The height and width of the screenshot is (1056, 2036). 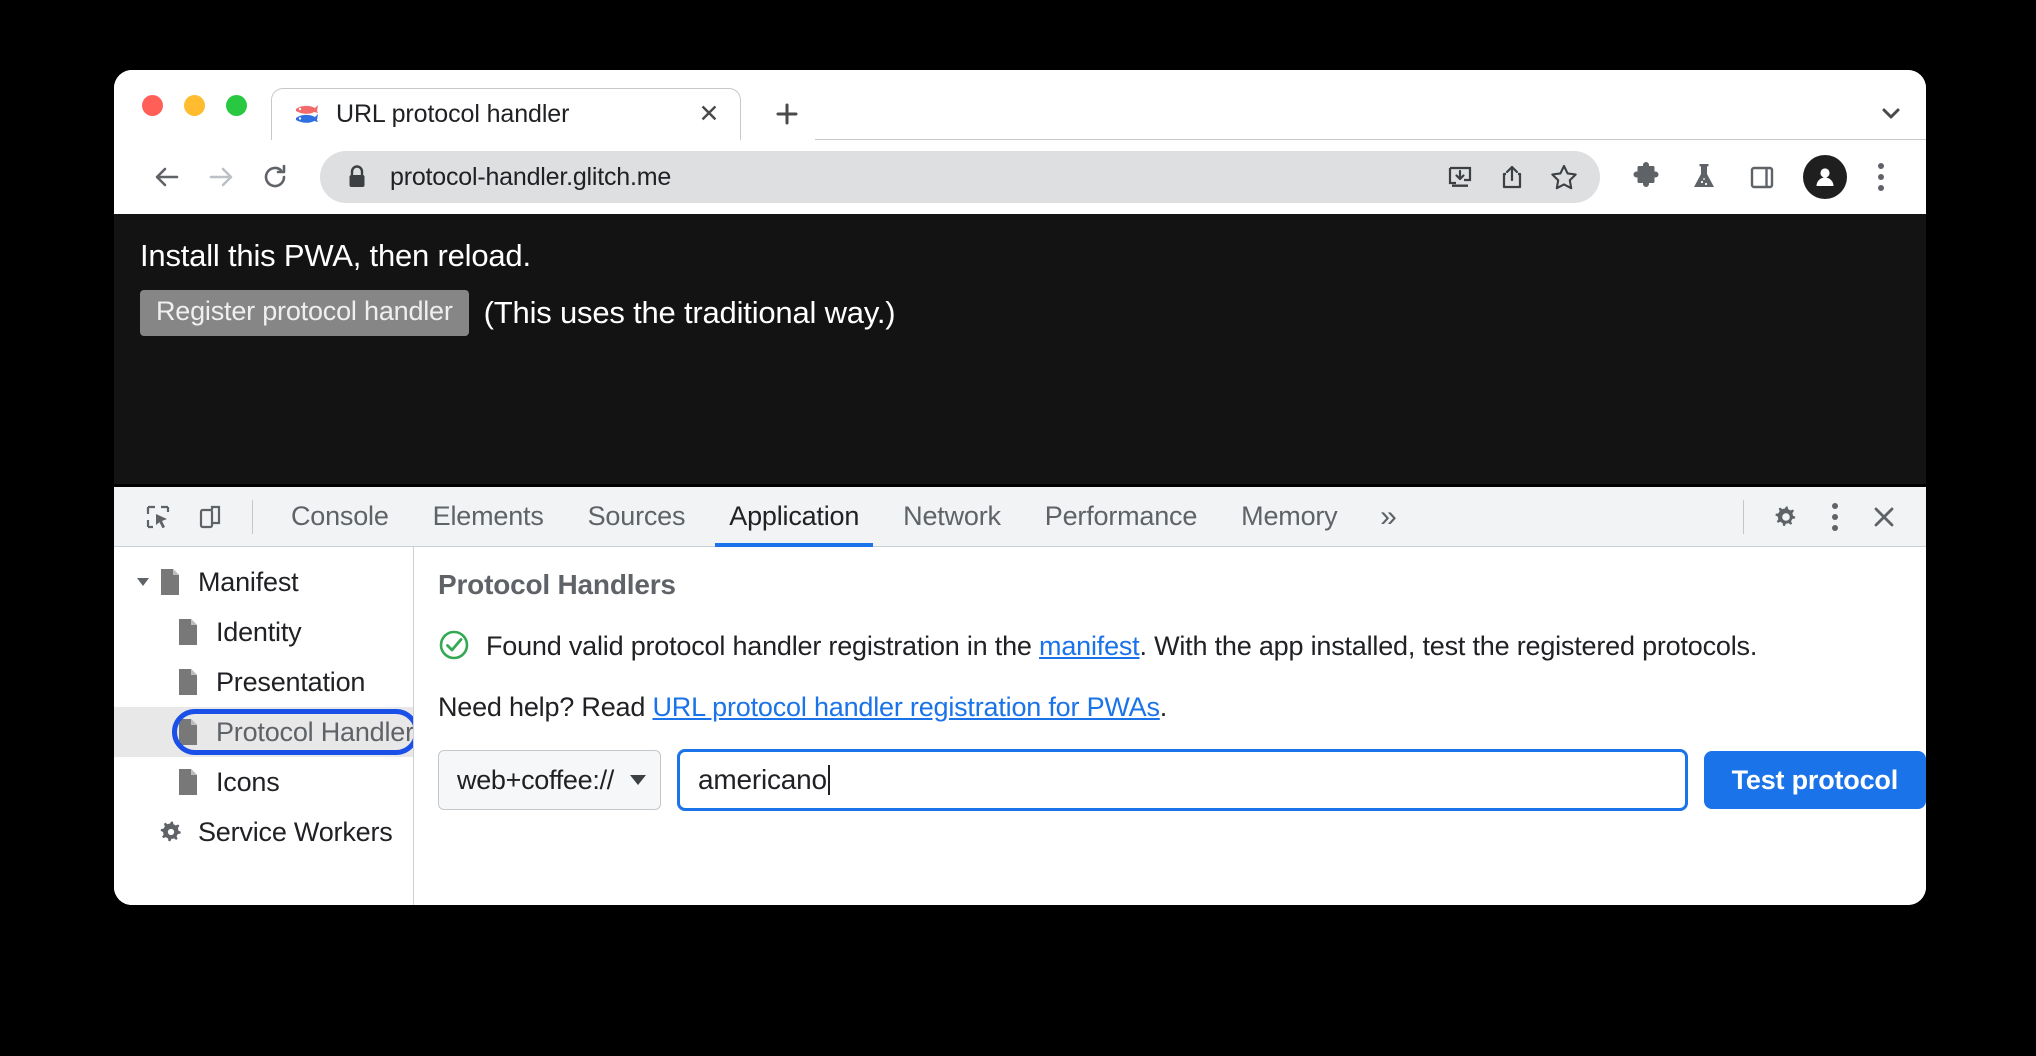 What do you see at coordinates (1089, 646) in the screenshot?
I see `manifest-link: manifest` at bounding box center [1089, 646].